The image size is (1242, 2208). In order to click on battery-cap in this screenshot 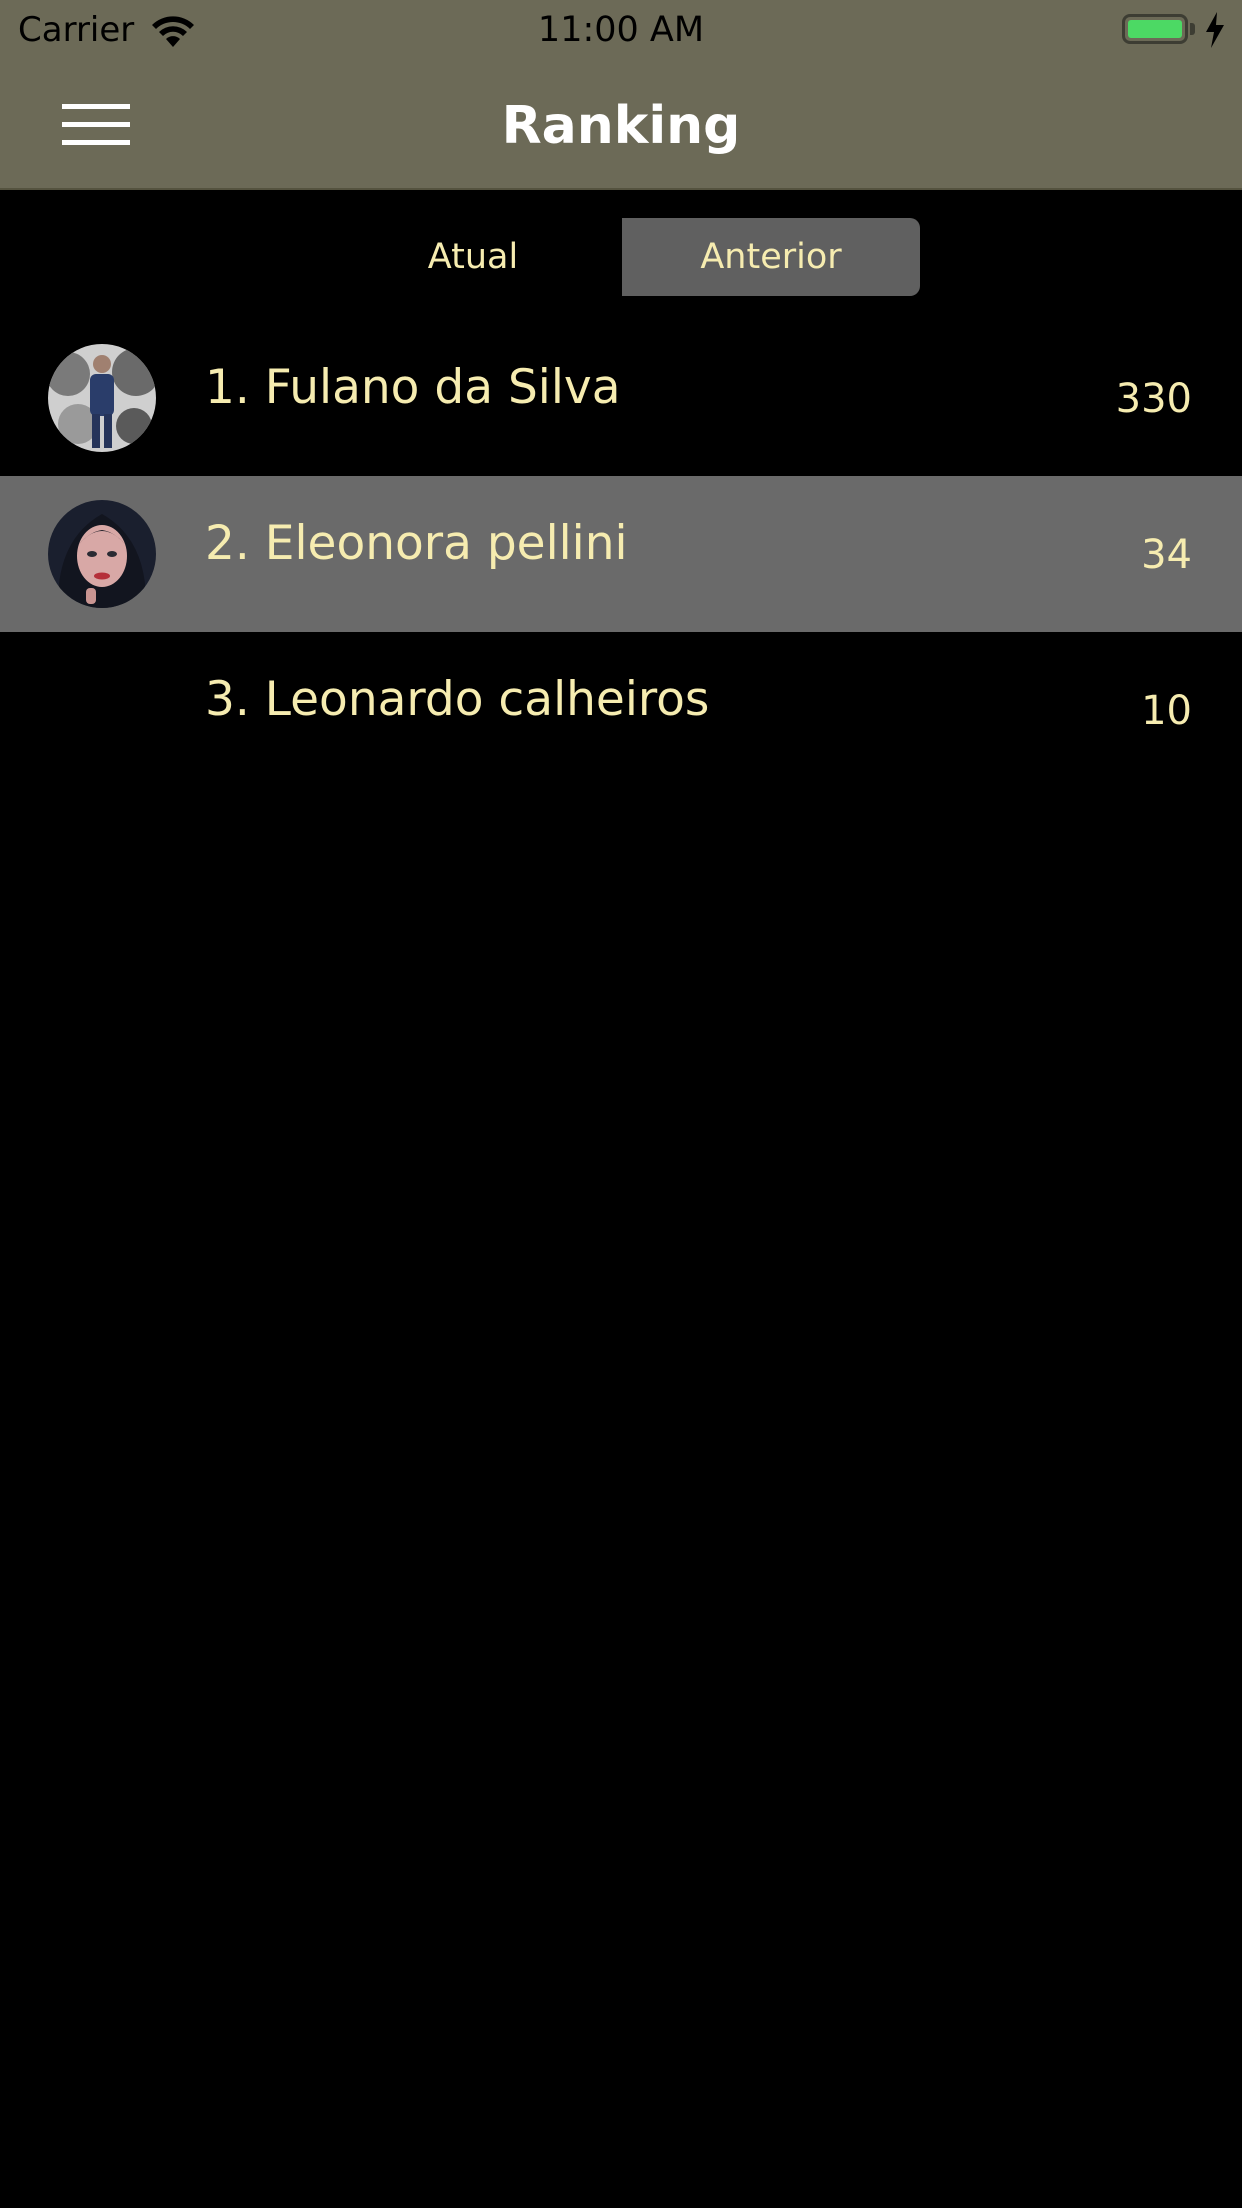, I will do `click(1192, 29)`.